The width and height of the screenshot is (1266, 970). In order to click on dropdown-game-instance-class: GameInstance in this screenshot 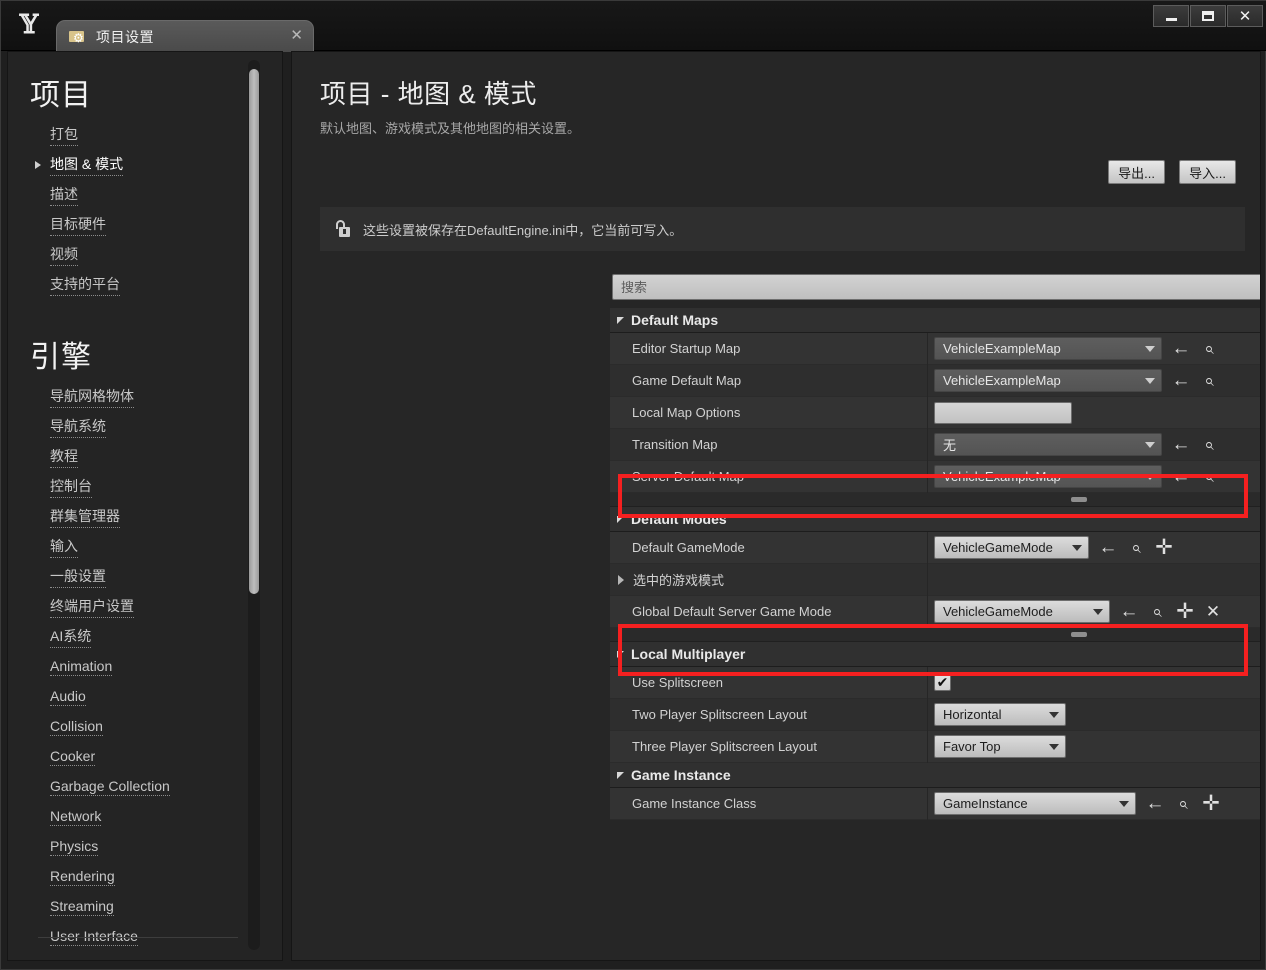, I will do `click(1035, 803)`.